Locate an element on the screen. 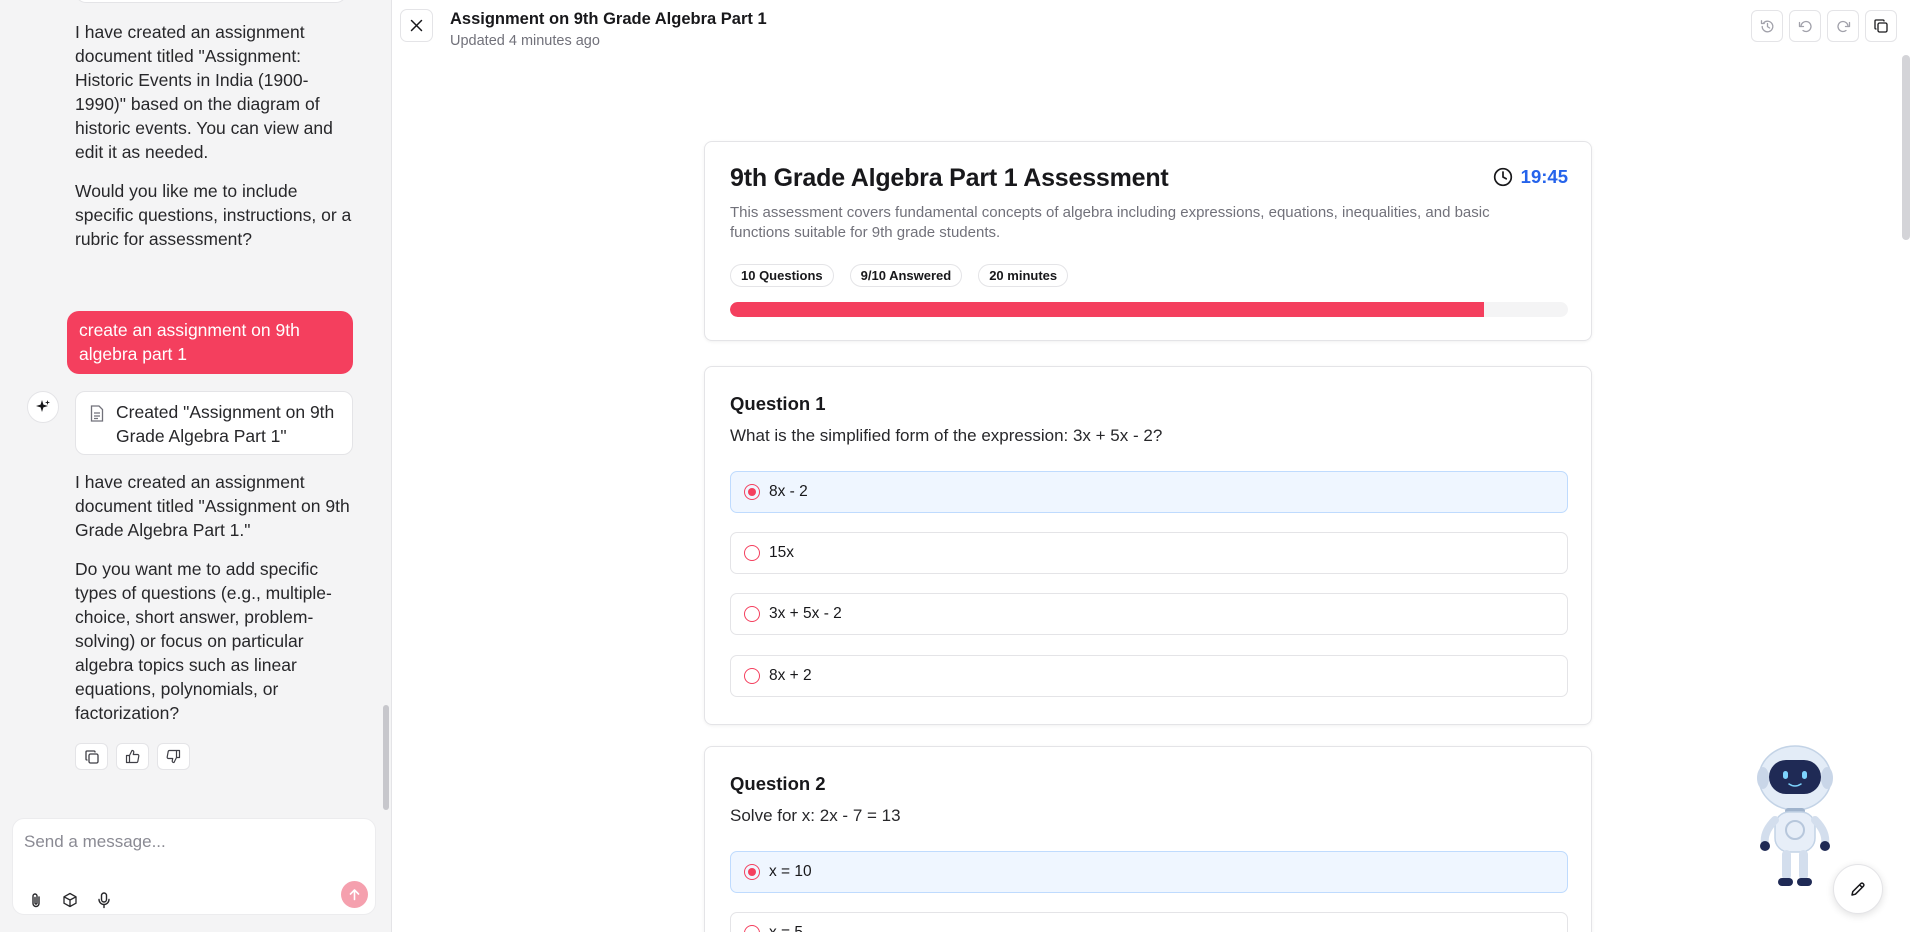 This screenshot has height=932, width=1910. answer-option: 8x + 2 is located at coordinates (1149, 676).